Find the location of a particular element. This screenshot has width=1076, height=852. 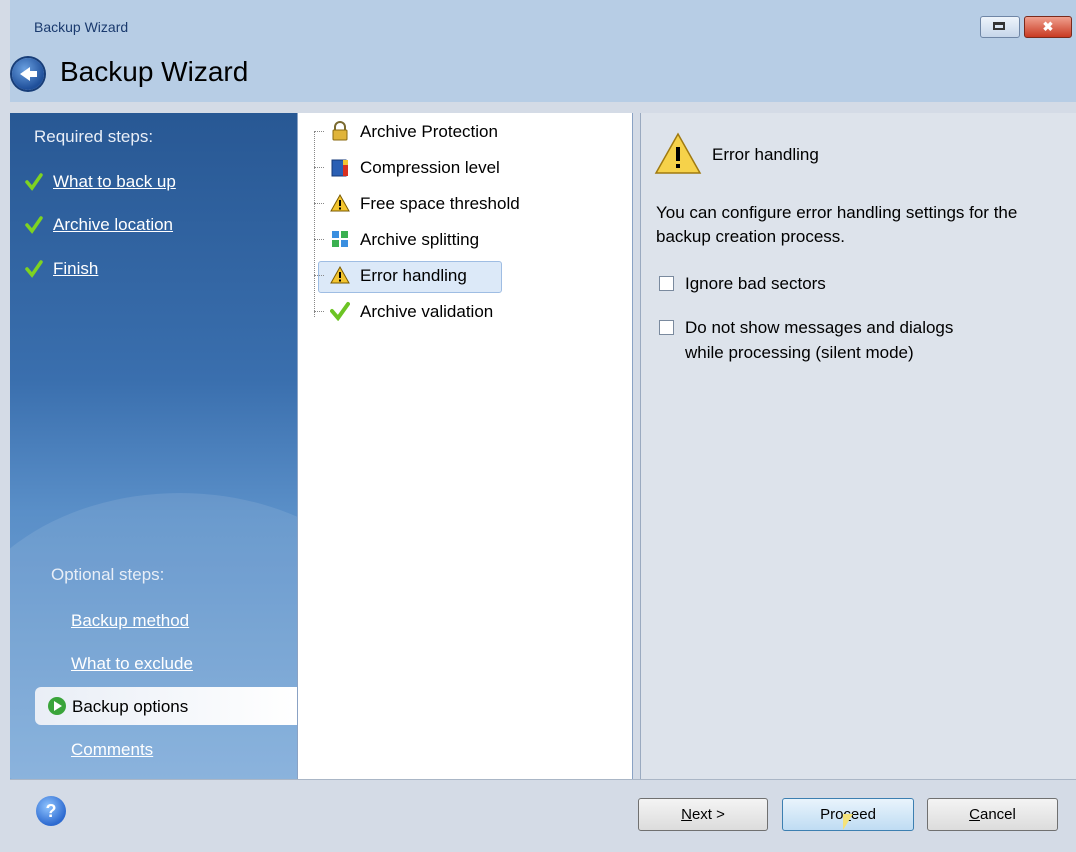

silent-mode-checkbox is located at coordinates (666, 327).